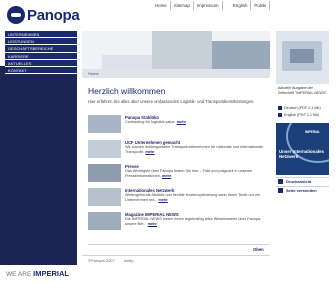 The height and width of the screenshot is (293, 336). Describe the element at coordinates (19, 274) in the screenshot. I see `tagline-prefix: WE ARE` at that location.